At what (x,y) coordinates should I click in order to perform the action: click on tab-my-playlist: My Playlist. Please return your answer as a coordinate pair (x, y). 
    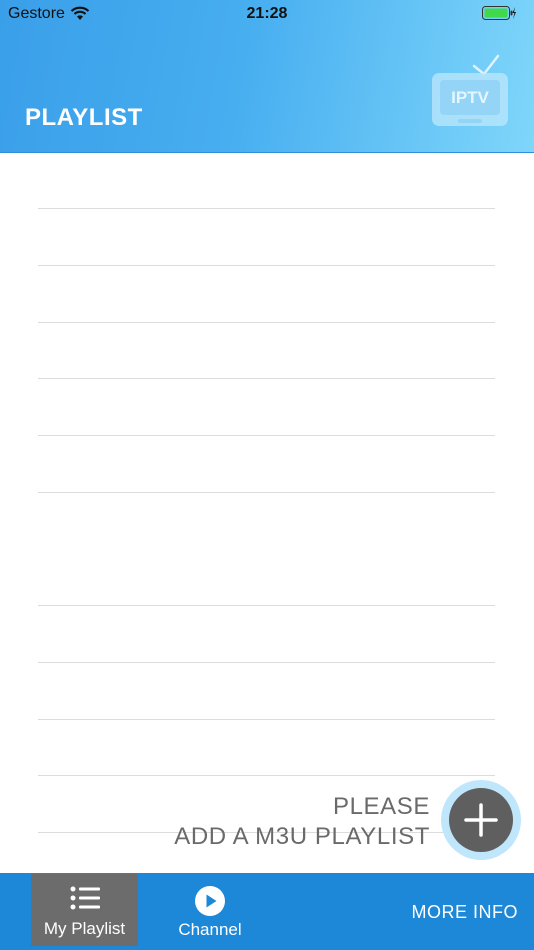
    Looking at the image, I should click on (84, 910).